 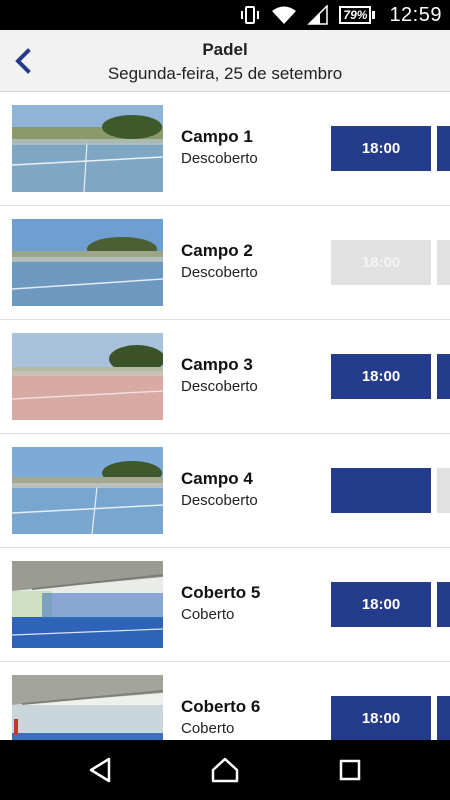 I want to click on court-name: Campo 2, so click(x=217, y=250).